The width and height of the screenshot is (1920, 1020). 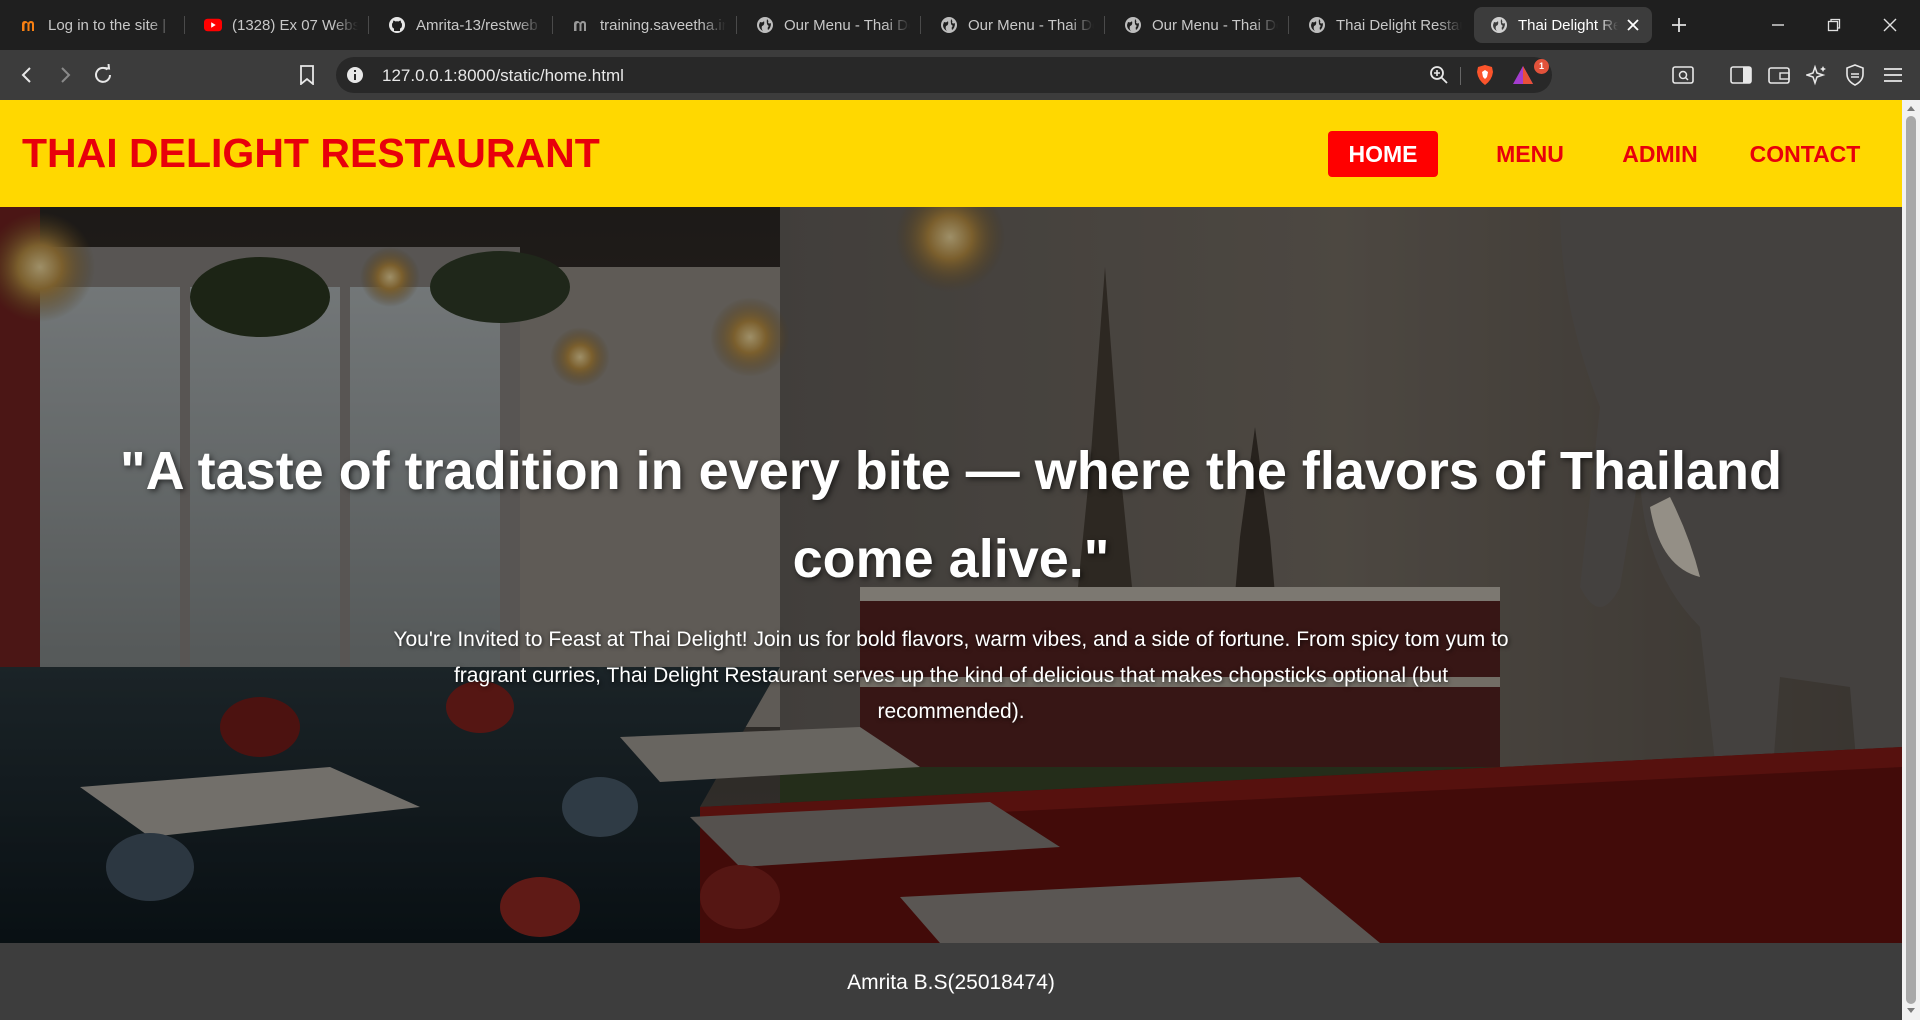 I want to click on page-scrollbar, so click(x=1911, y=560).